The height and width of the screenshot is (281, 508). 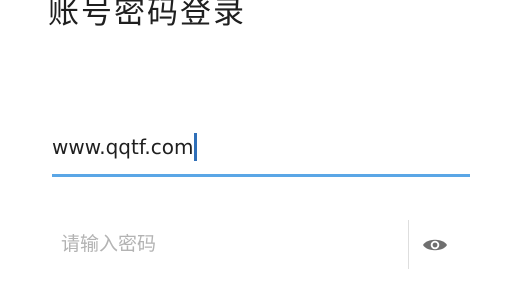 I want to click on page-title: 账号密码登录, so click(x=147, y=15).